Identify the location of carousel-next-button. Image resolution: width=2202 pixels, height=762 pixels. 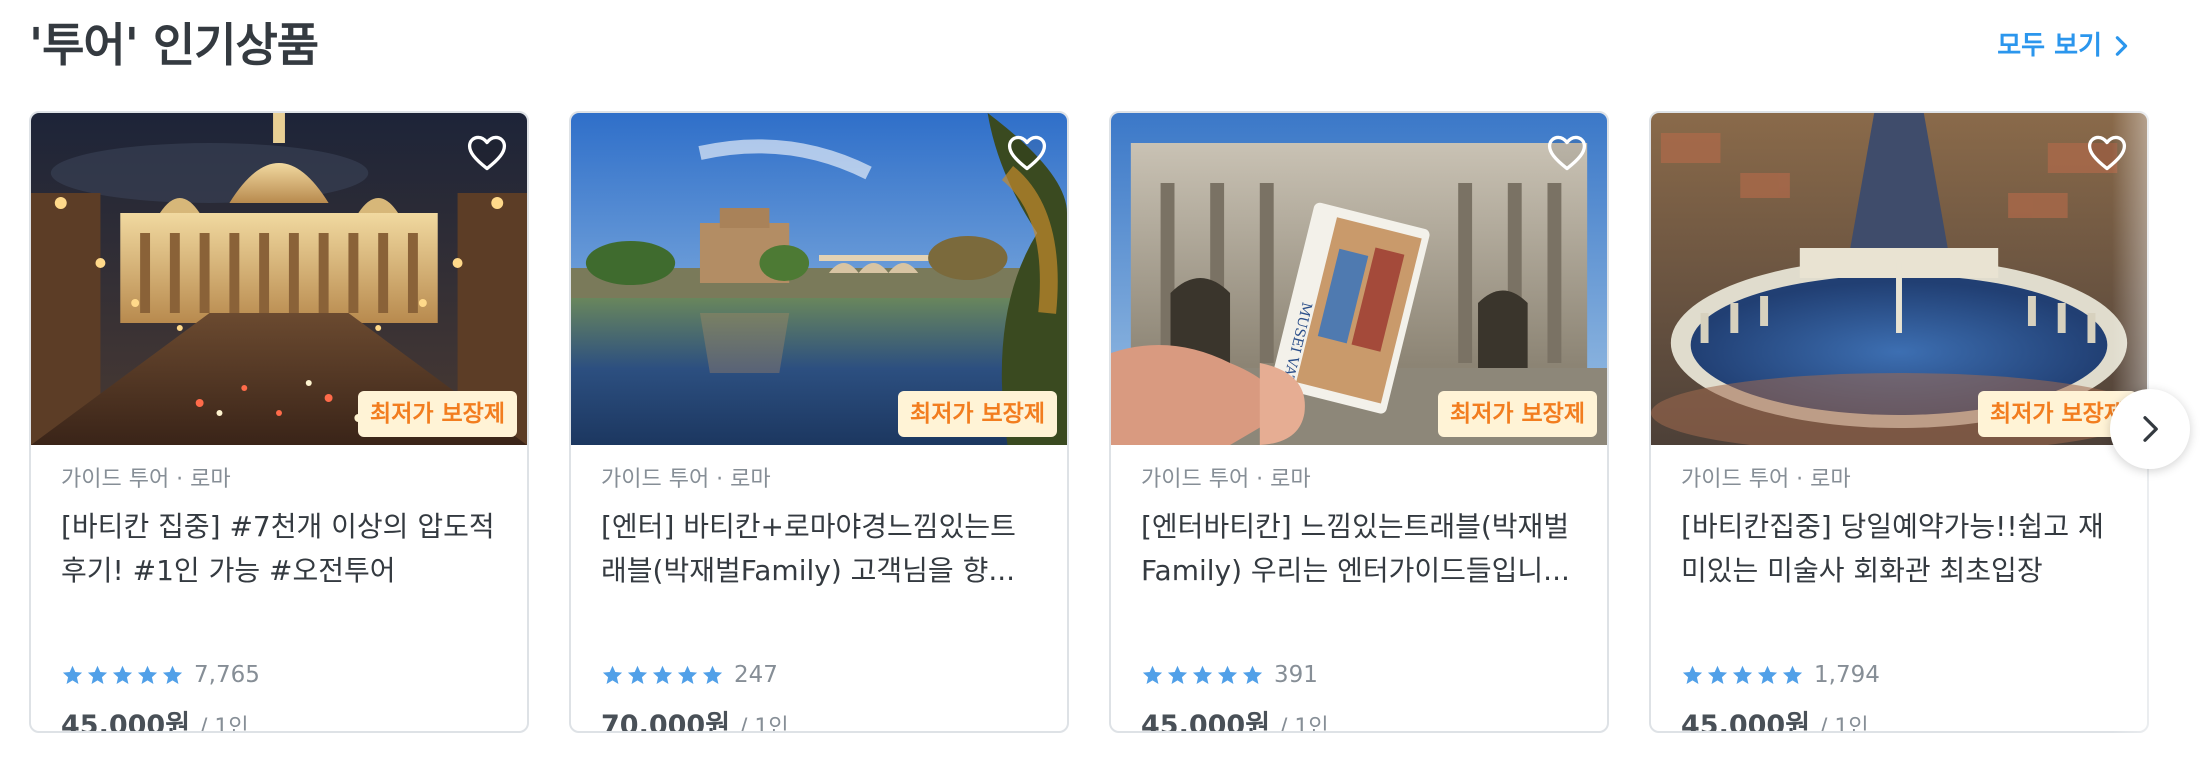
(2150, 429).